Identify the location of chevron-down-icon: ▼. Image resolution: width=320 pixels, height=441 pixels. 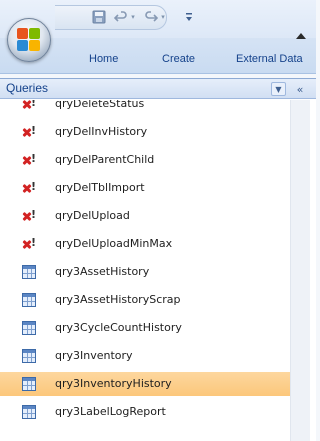
(278, 89).